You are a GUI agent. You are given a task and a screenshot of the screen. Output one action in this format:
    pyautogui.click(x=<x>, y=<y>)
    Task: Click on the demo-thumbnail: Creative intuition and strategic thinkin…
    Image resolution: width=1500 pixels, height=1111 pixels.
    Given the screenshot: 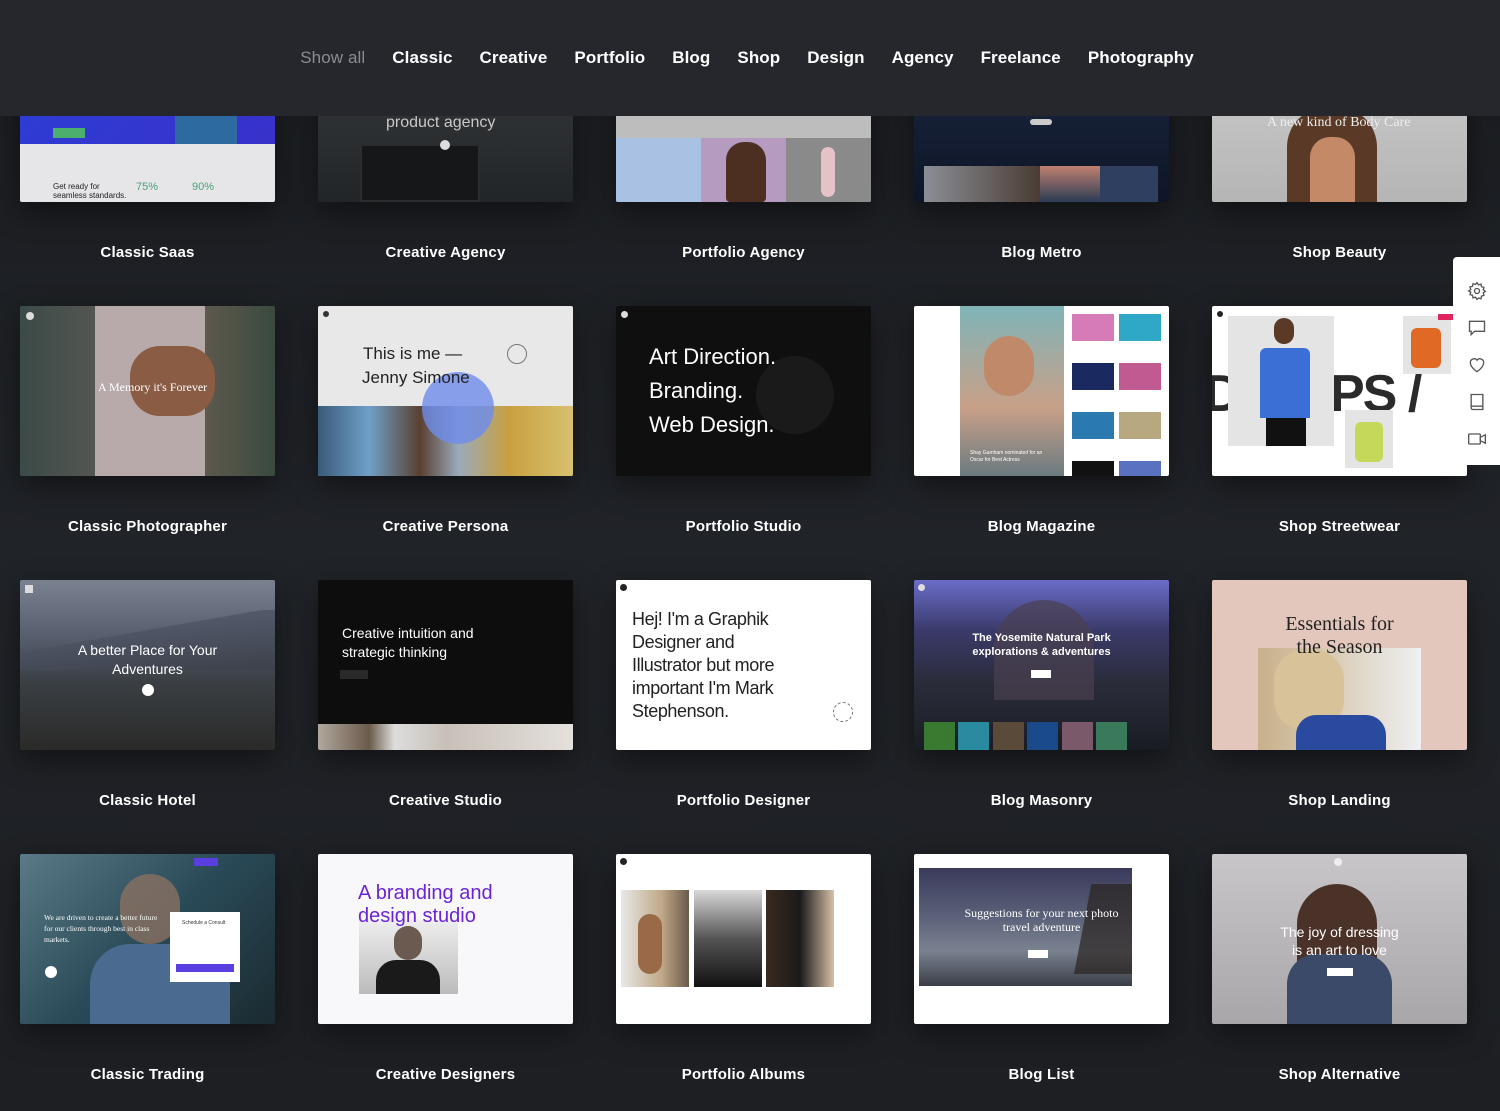 What is the action you would take?
    pyautogui.click(x=445, y=665)
    